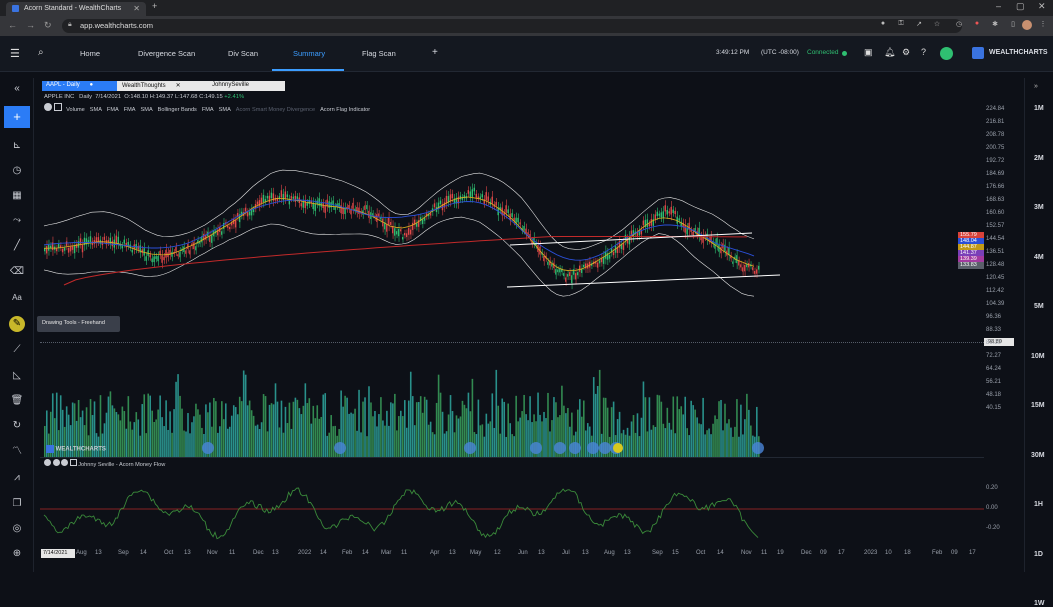 Image resolution: width=1053 pixels, height=607 pixels. I want to click on timeframe-30m: 30M, so click(1038, 455).